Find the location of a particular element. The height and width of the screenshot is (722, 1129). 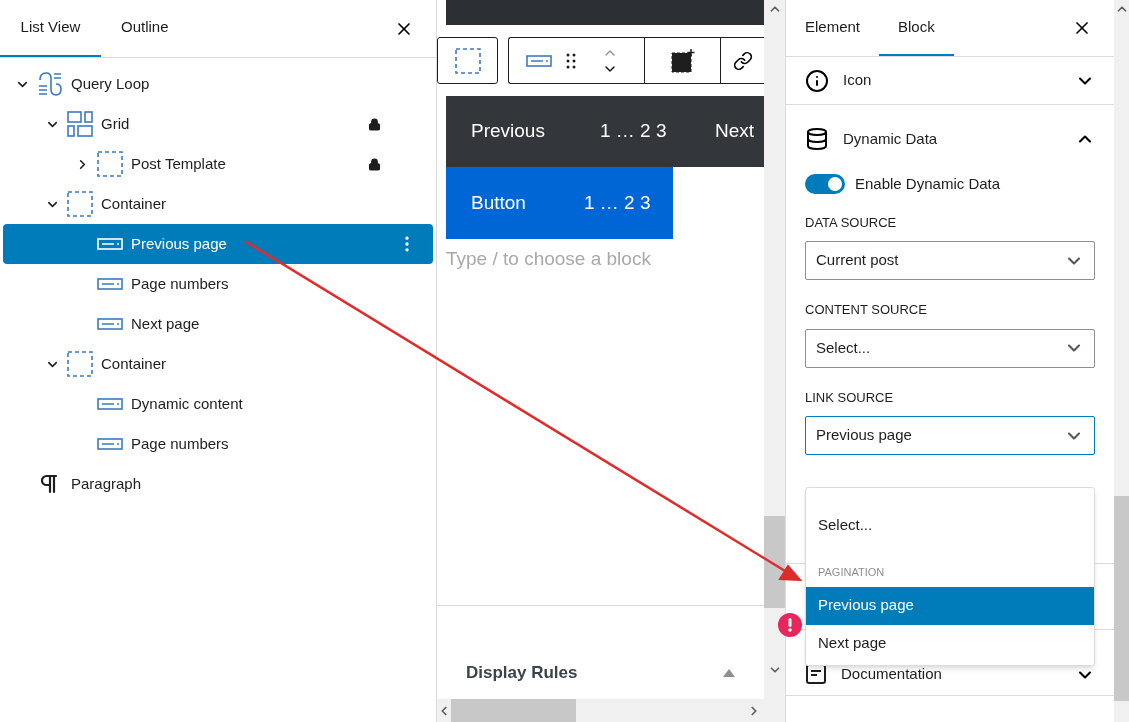

tree-item-label: Previous page is located at coordinates (179, 243).